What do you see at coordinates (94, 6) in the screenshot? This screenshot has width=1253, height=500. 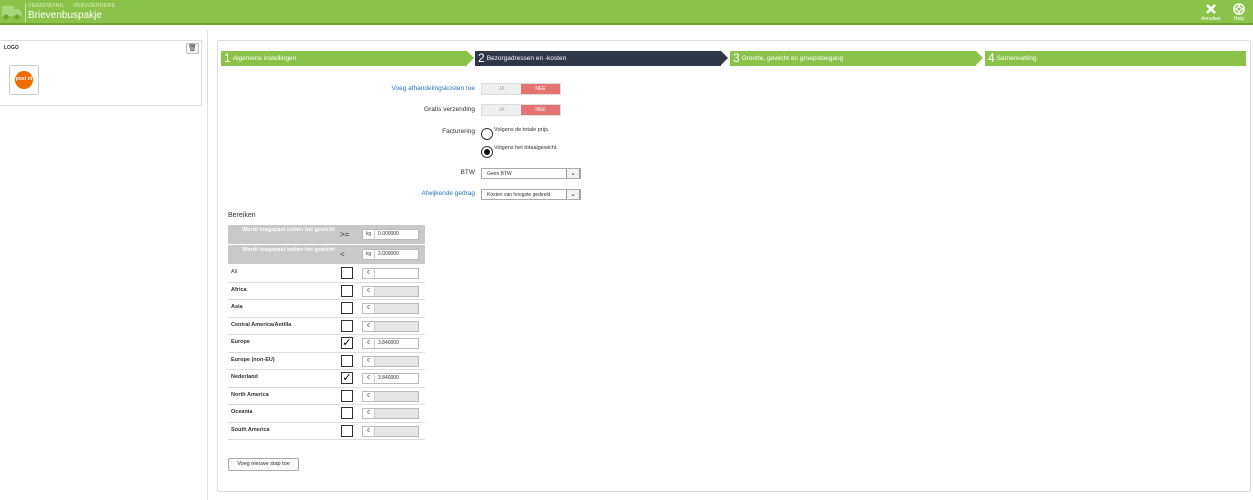 I see `breadcrumb-item: VERVOERDERS` at bounding box center [94, 6].